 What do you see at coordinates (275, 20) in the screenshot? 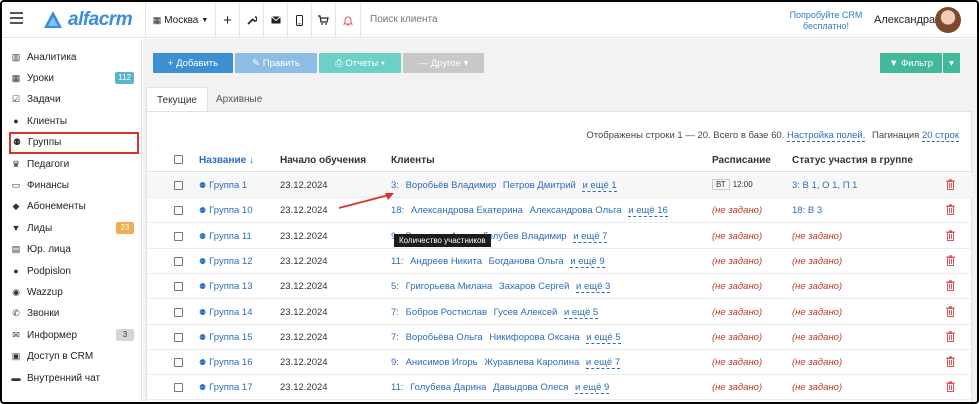
I see `mail-icon` at bounding box center [275, 20].